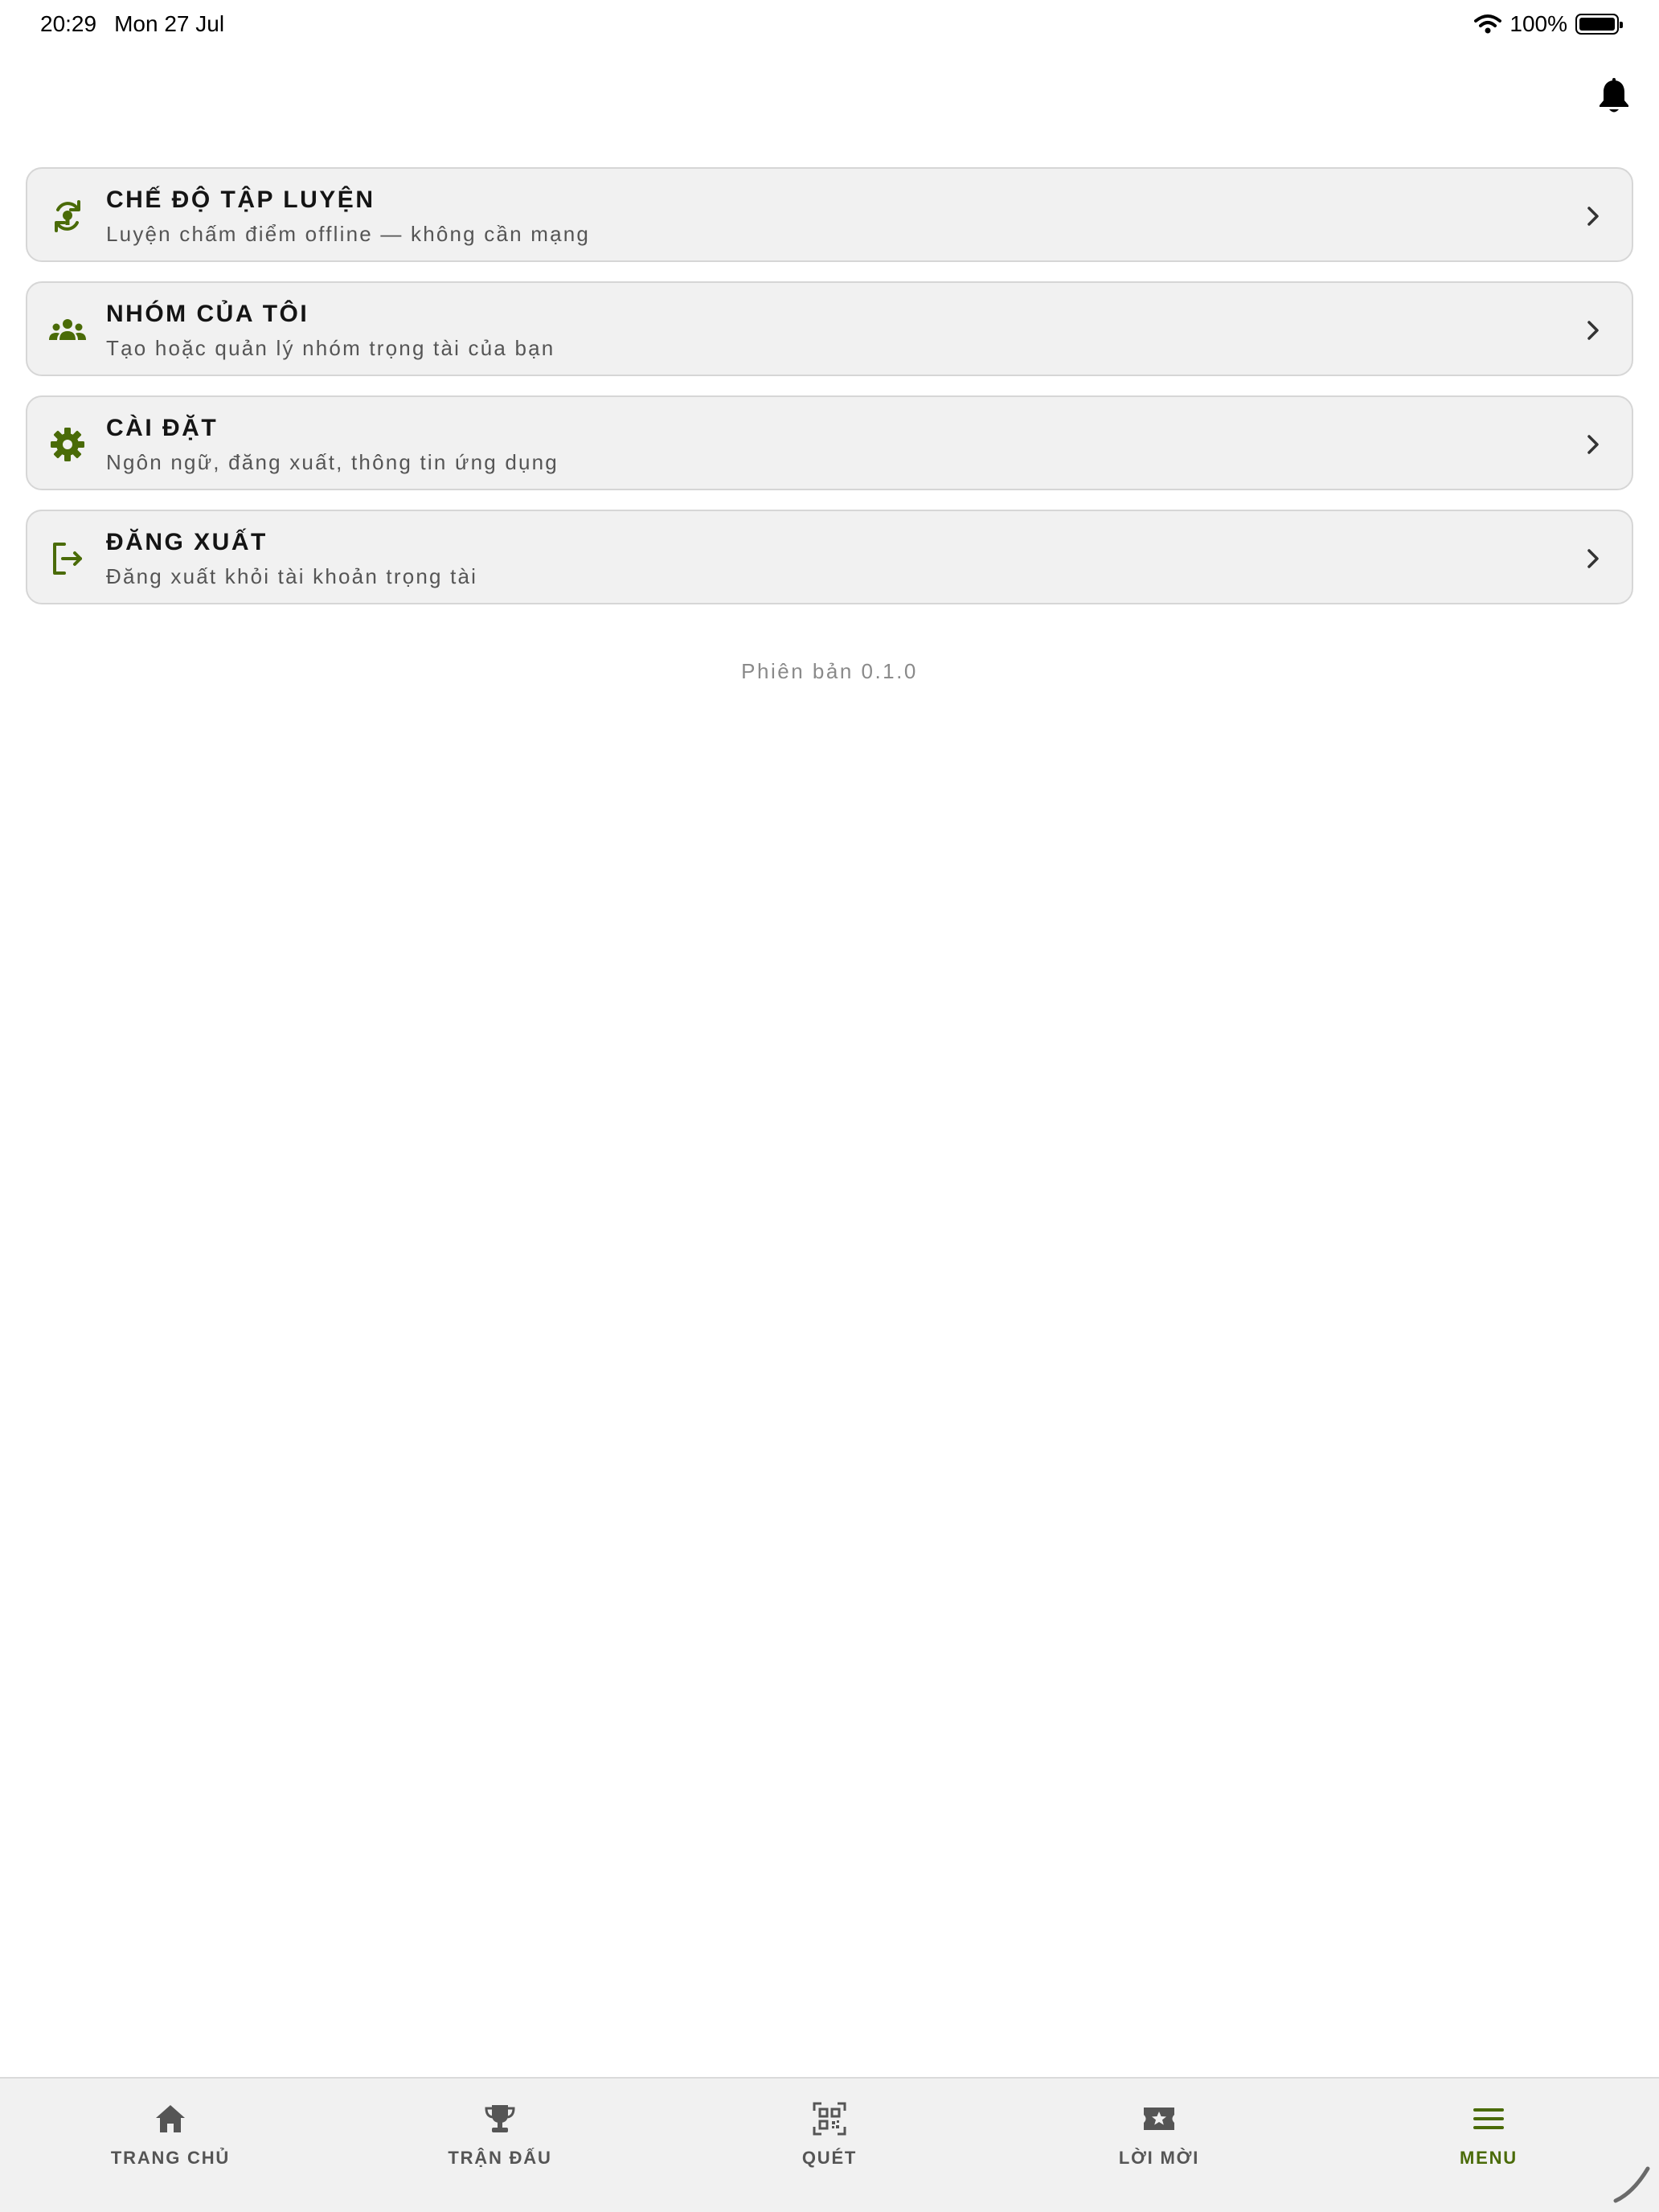 The height and width of the screenshot is (2212, 1659). I want to click on bell-icon, so click(1614, 96).